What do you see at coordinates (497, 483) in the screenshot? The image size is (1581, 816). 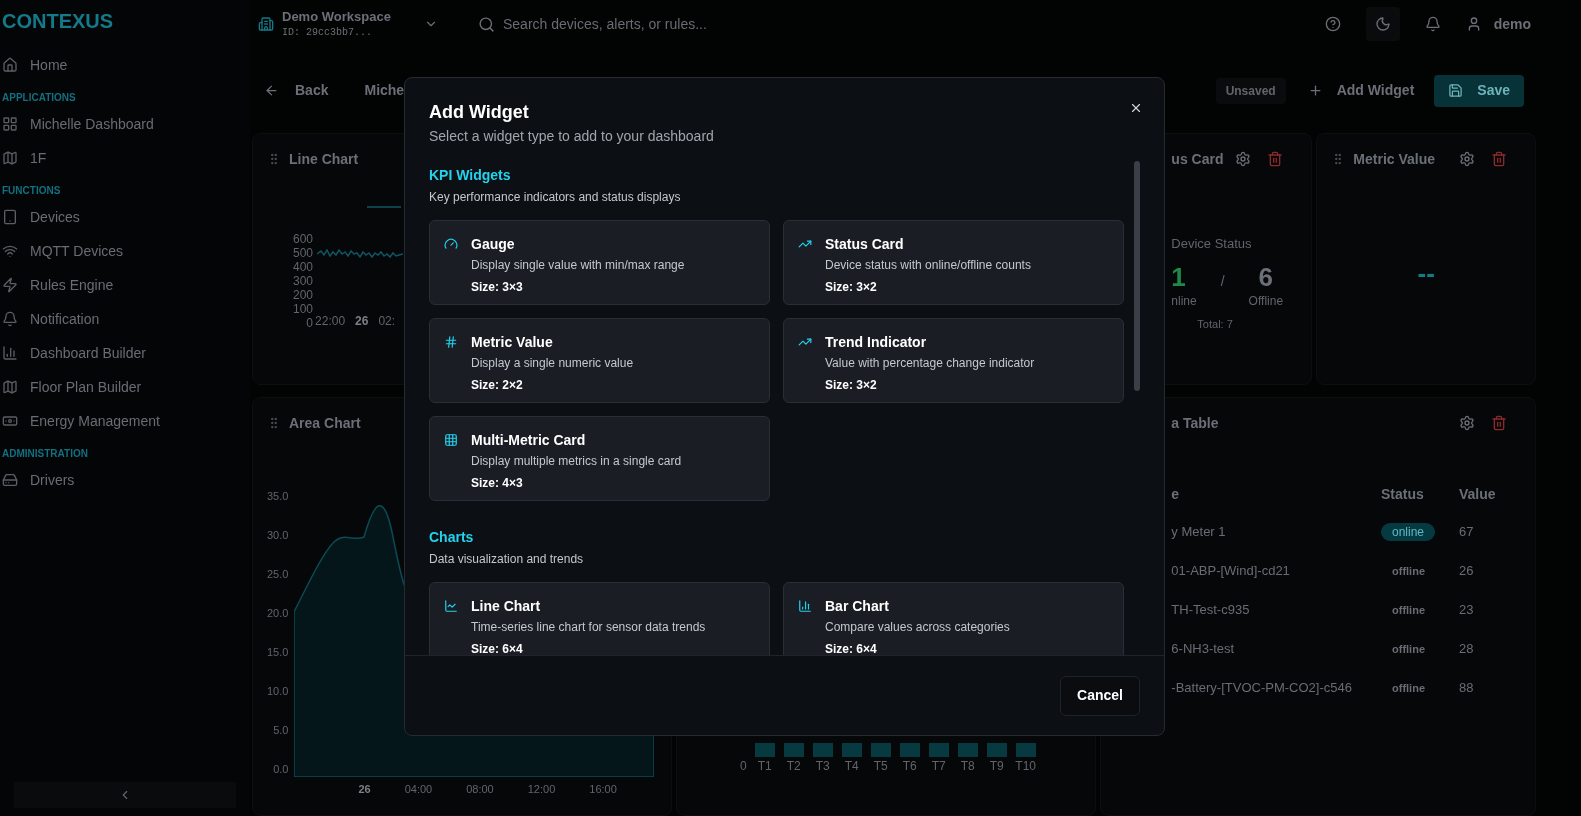 I see `widget-type-size: Size: 4×3` at bounding box center [497, 483].